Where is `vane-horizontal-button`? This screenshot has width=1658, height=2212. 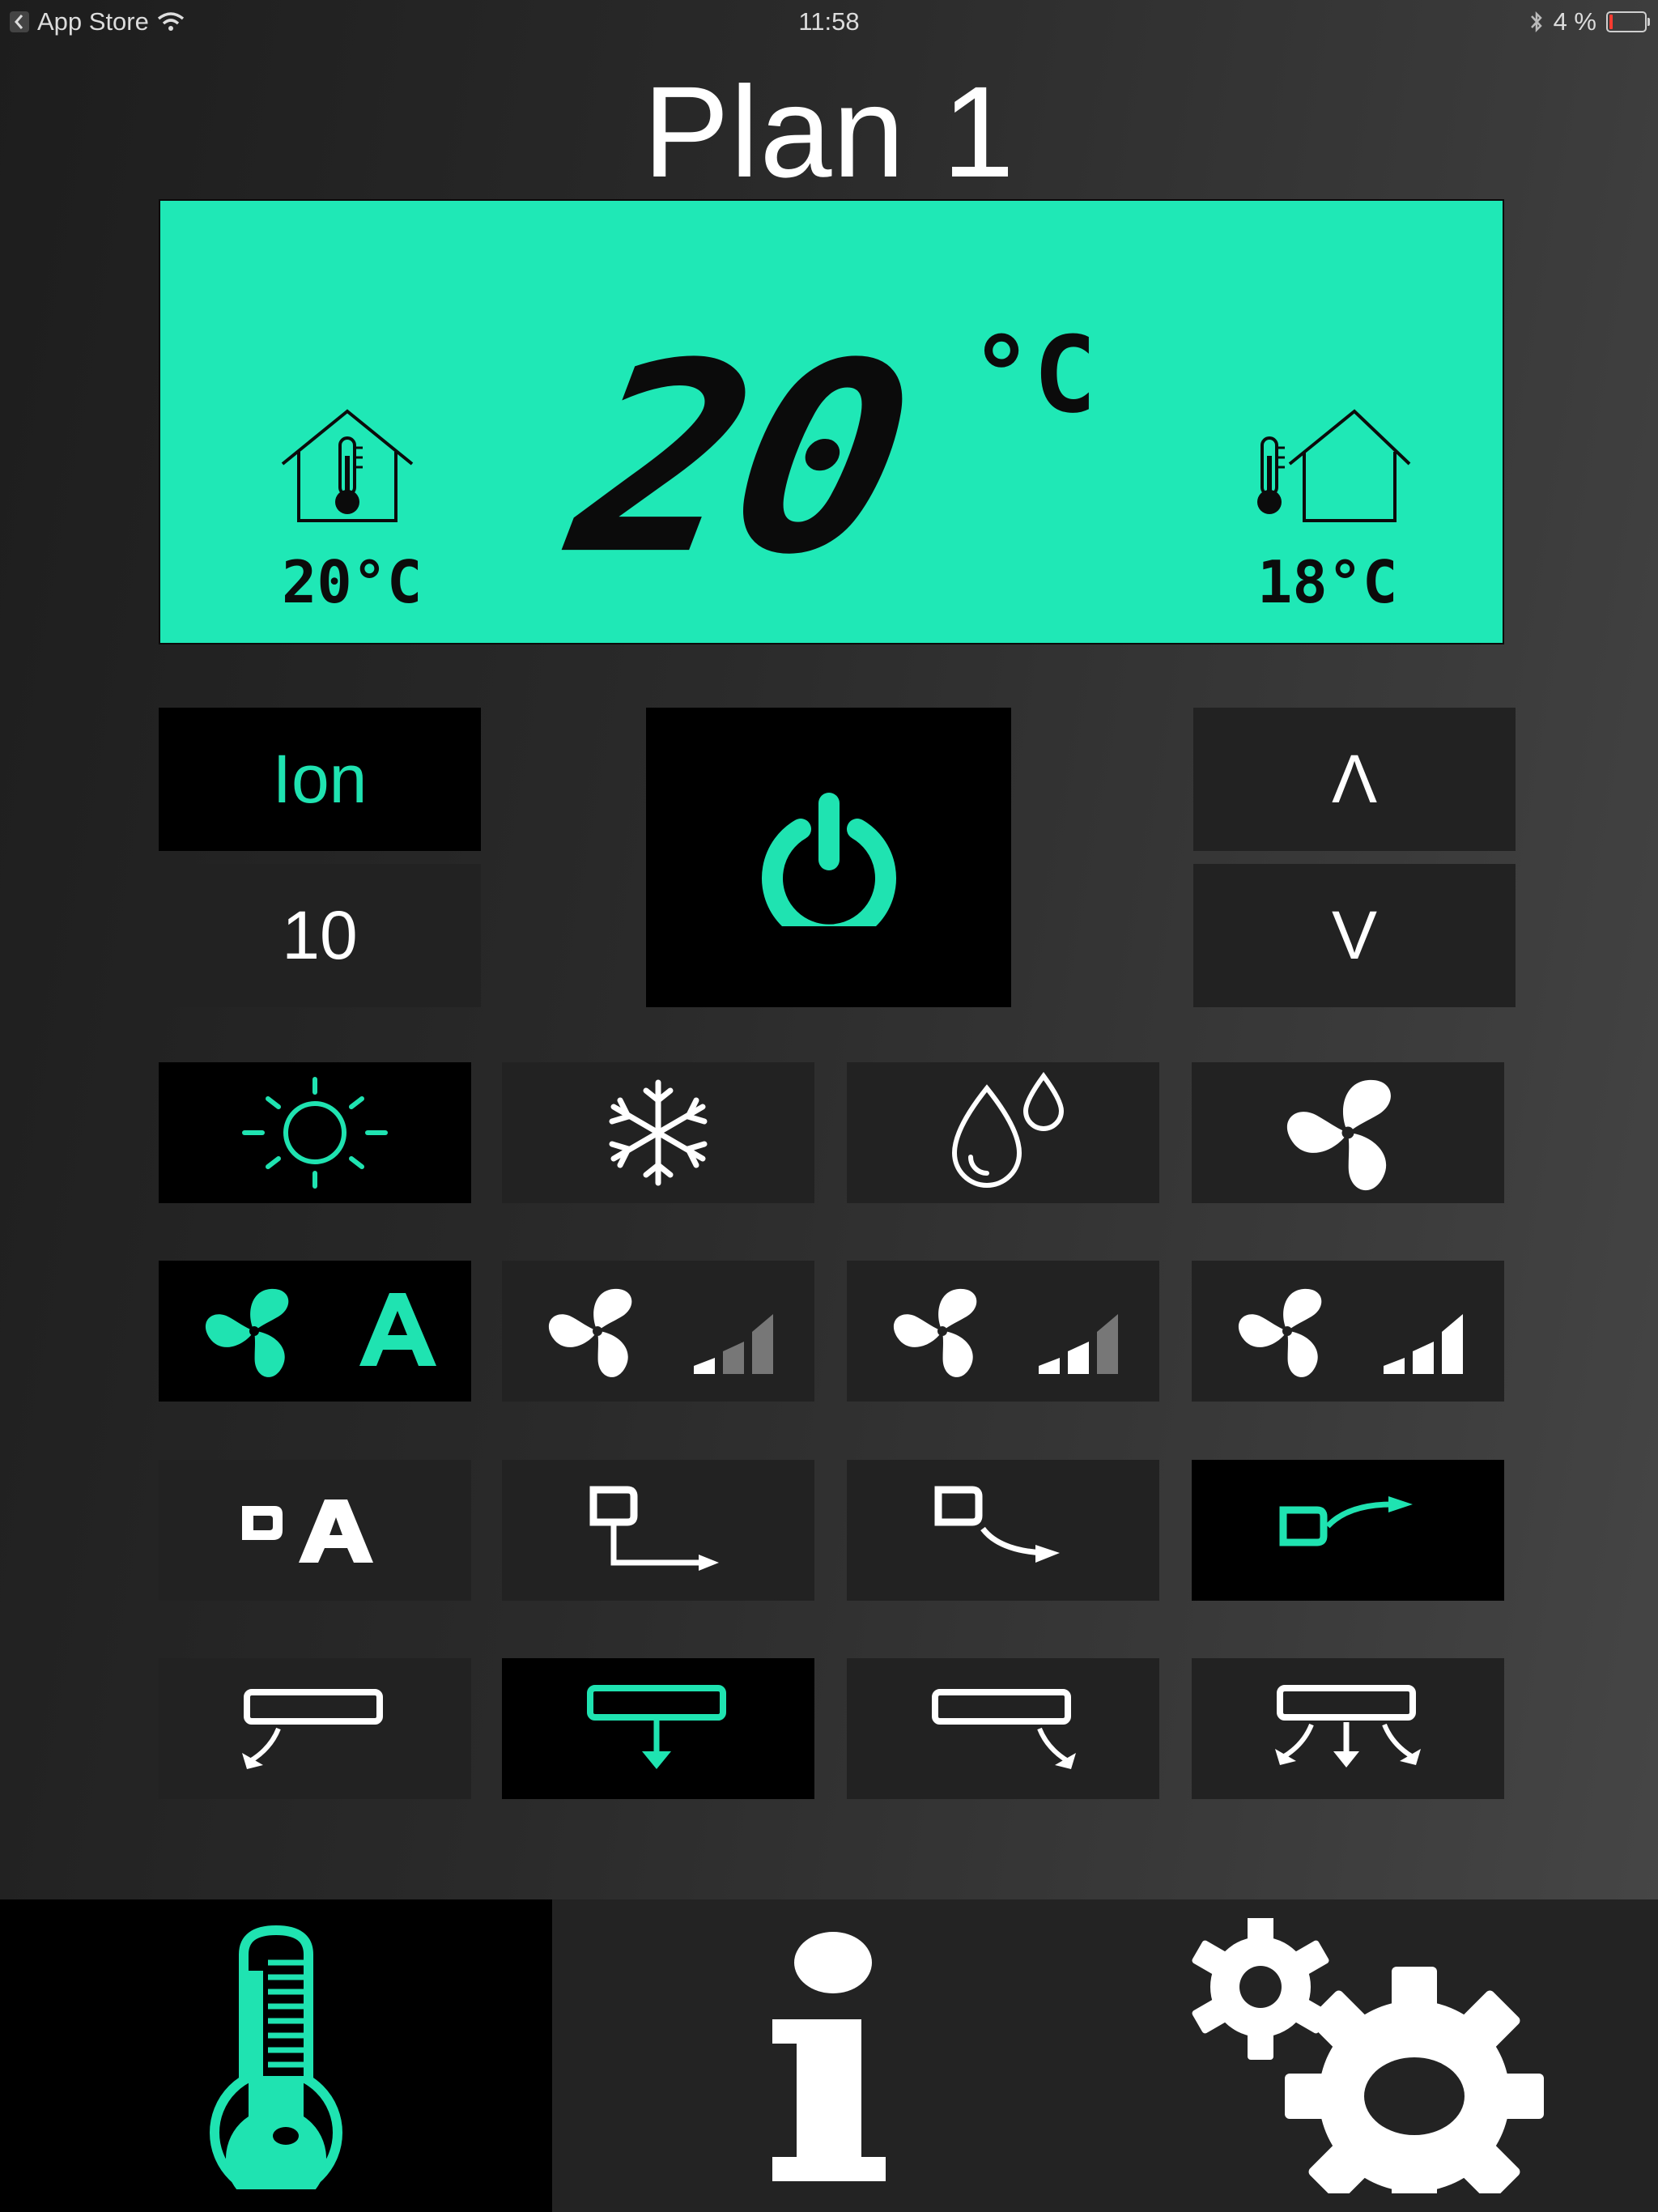 vane-horizontal-button is located at coordinates (658, 1531).